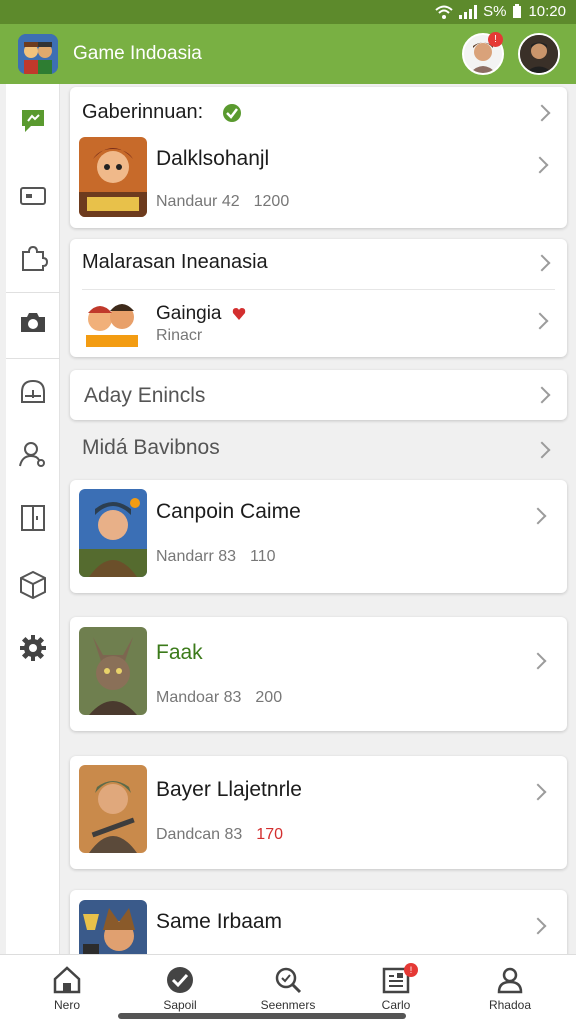 The width and height of the screenshot is (576, 1024). What do you see at coordinates (468, 11) in the screenshot?
I see `signal-icon` at bounding box center [468, 11].